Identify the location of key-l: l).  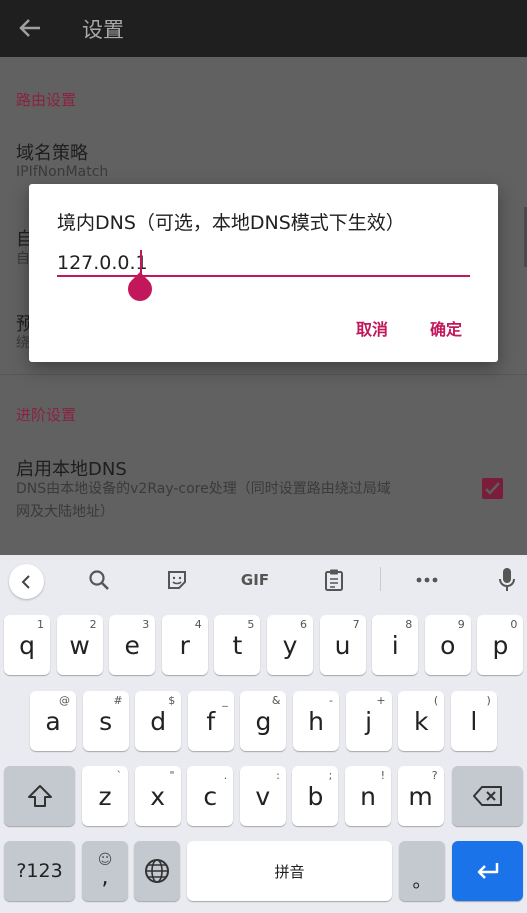
(473, 721).